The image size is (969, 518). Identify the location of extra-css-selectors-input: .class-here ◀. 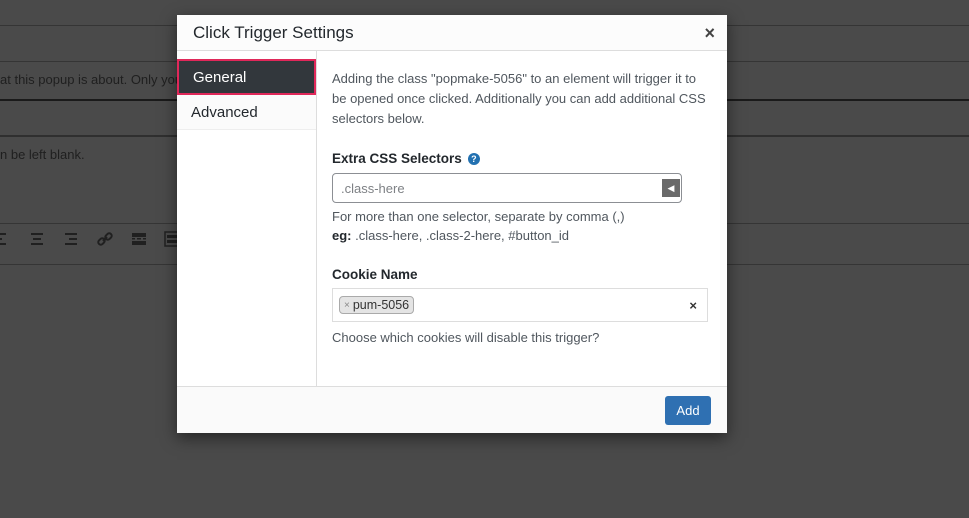
(507, 188).